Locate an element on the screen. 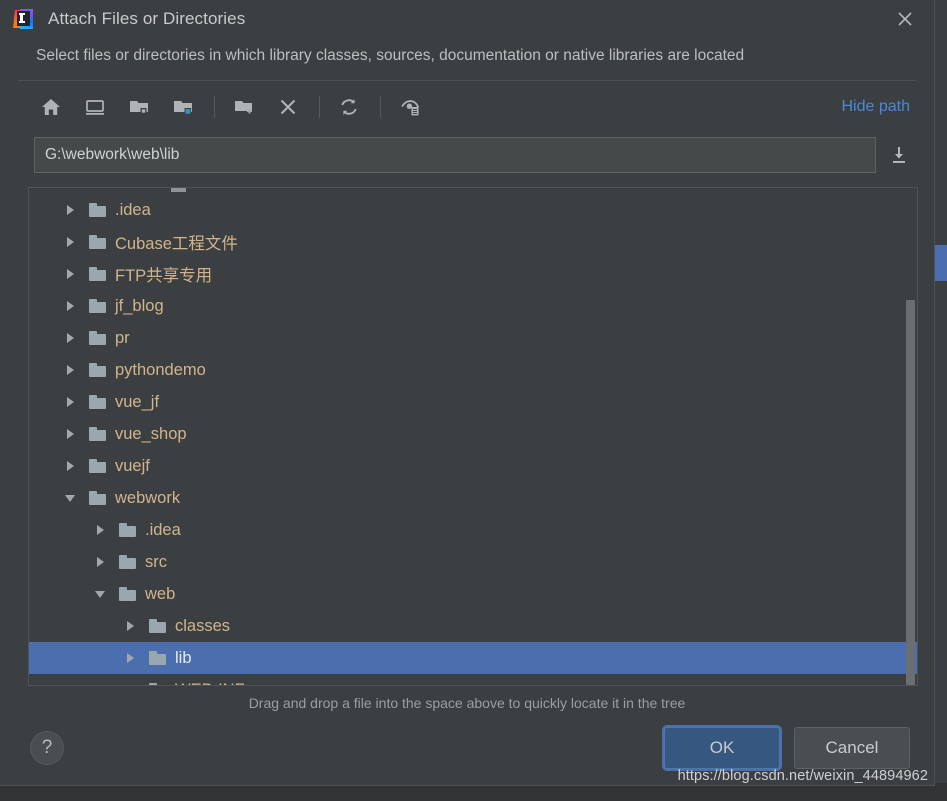  tree-row-label: jf_blog is located at coordinates (139, 305).